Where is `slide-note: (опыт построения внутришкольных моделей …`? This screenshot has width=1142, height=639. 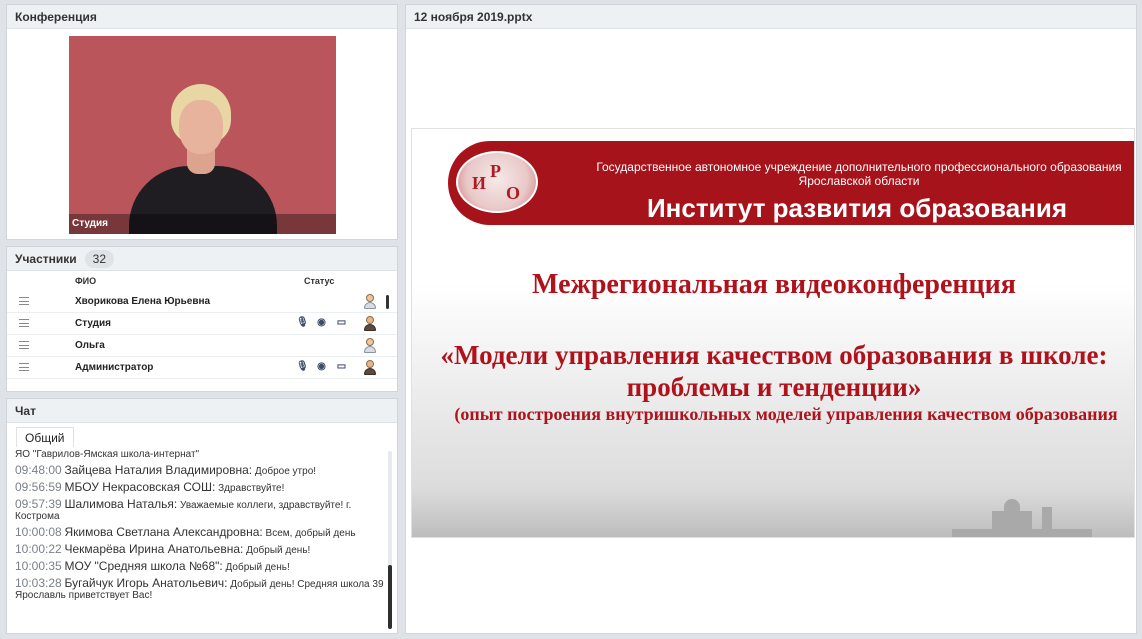 slide-note: (опыт построения внутришкольных моделей … is located at coordinates (786, 414).